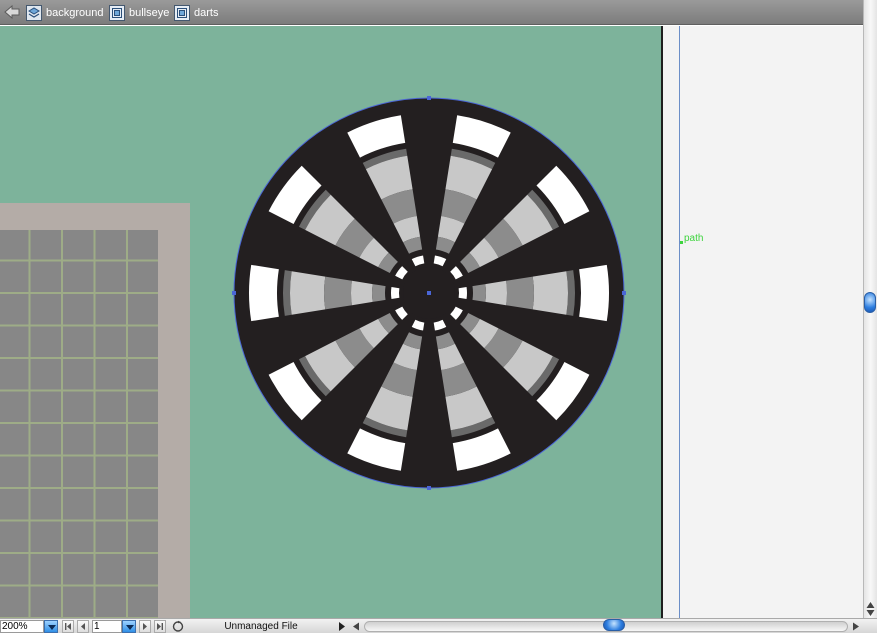  I want to click on first-page-button, so click(68, 626).